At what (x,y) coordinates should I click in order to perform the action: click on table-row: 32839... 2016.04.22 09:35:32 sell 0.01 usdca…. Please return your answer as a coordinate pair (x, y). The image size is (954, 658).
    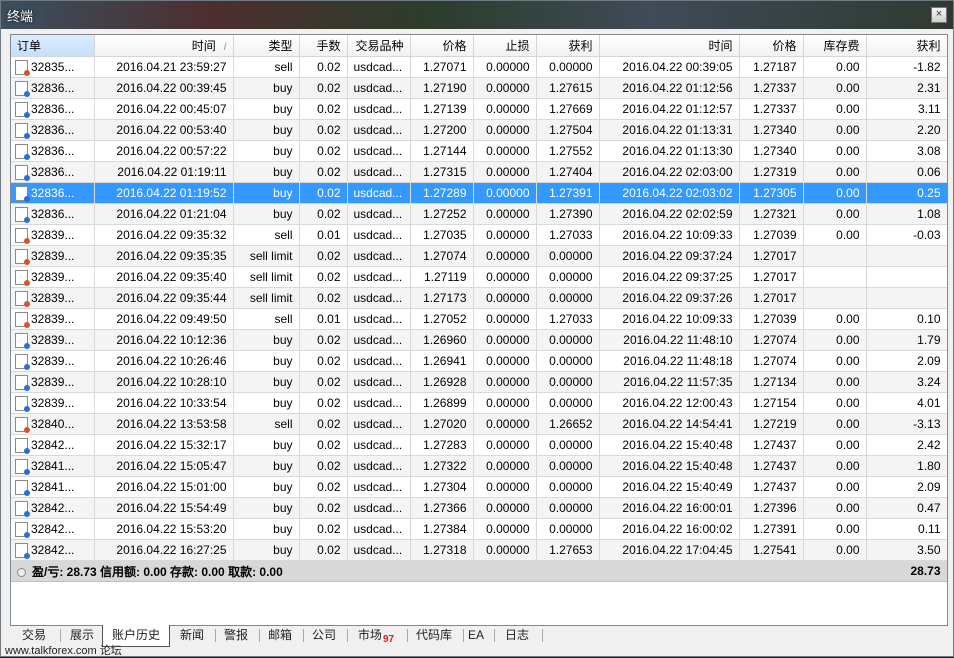
    Looking at the image, I should click on (479, 235).